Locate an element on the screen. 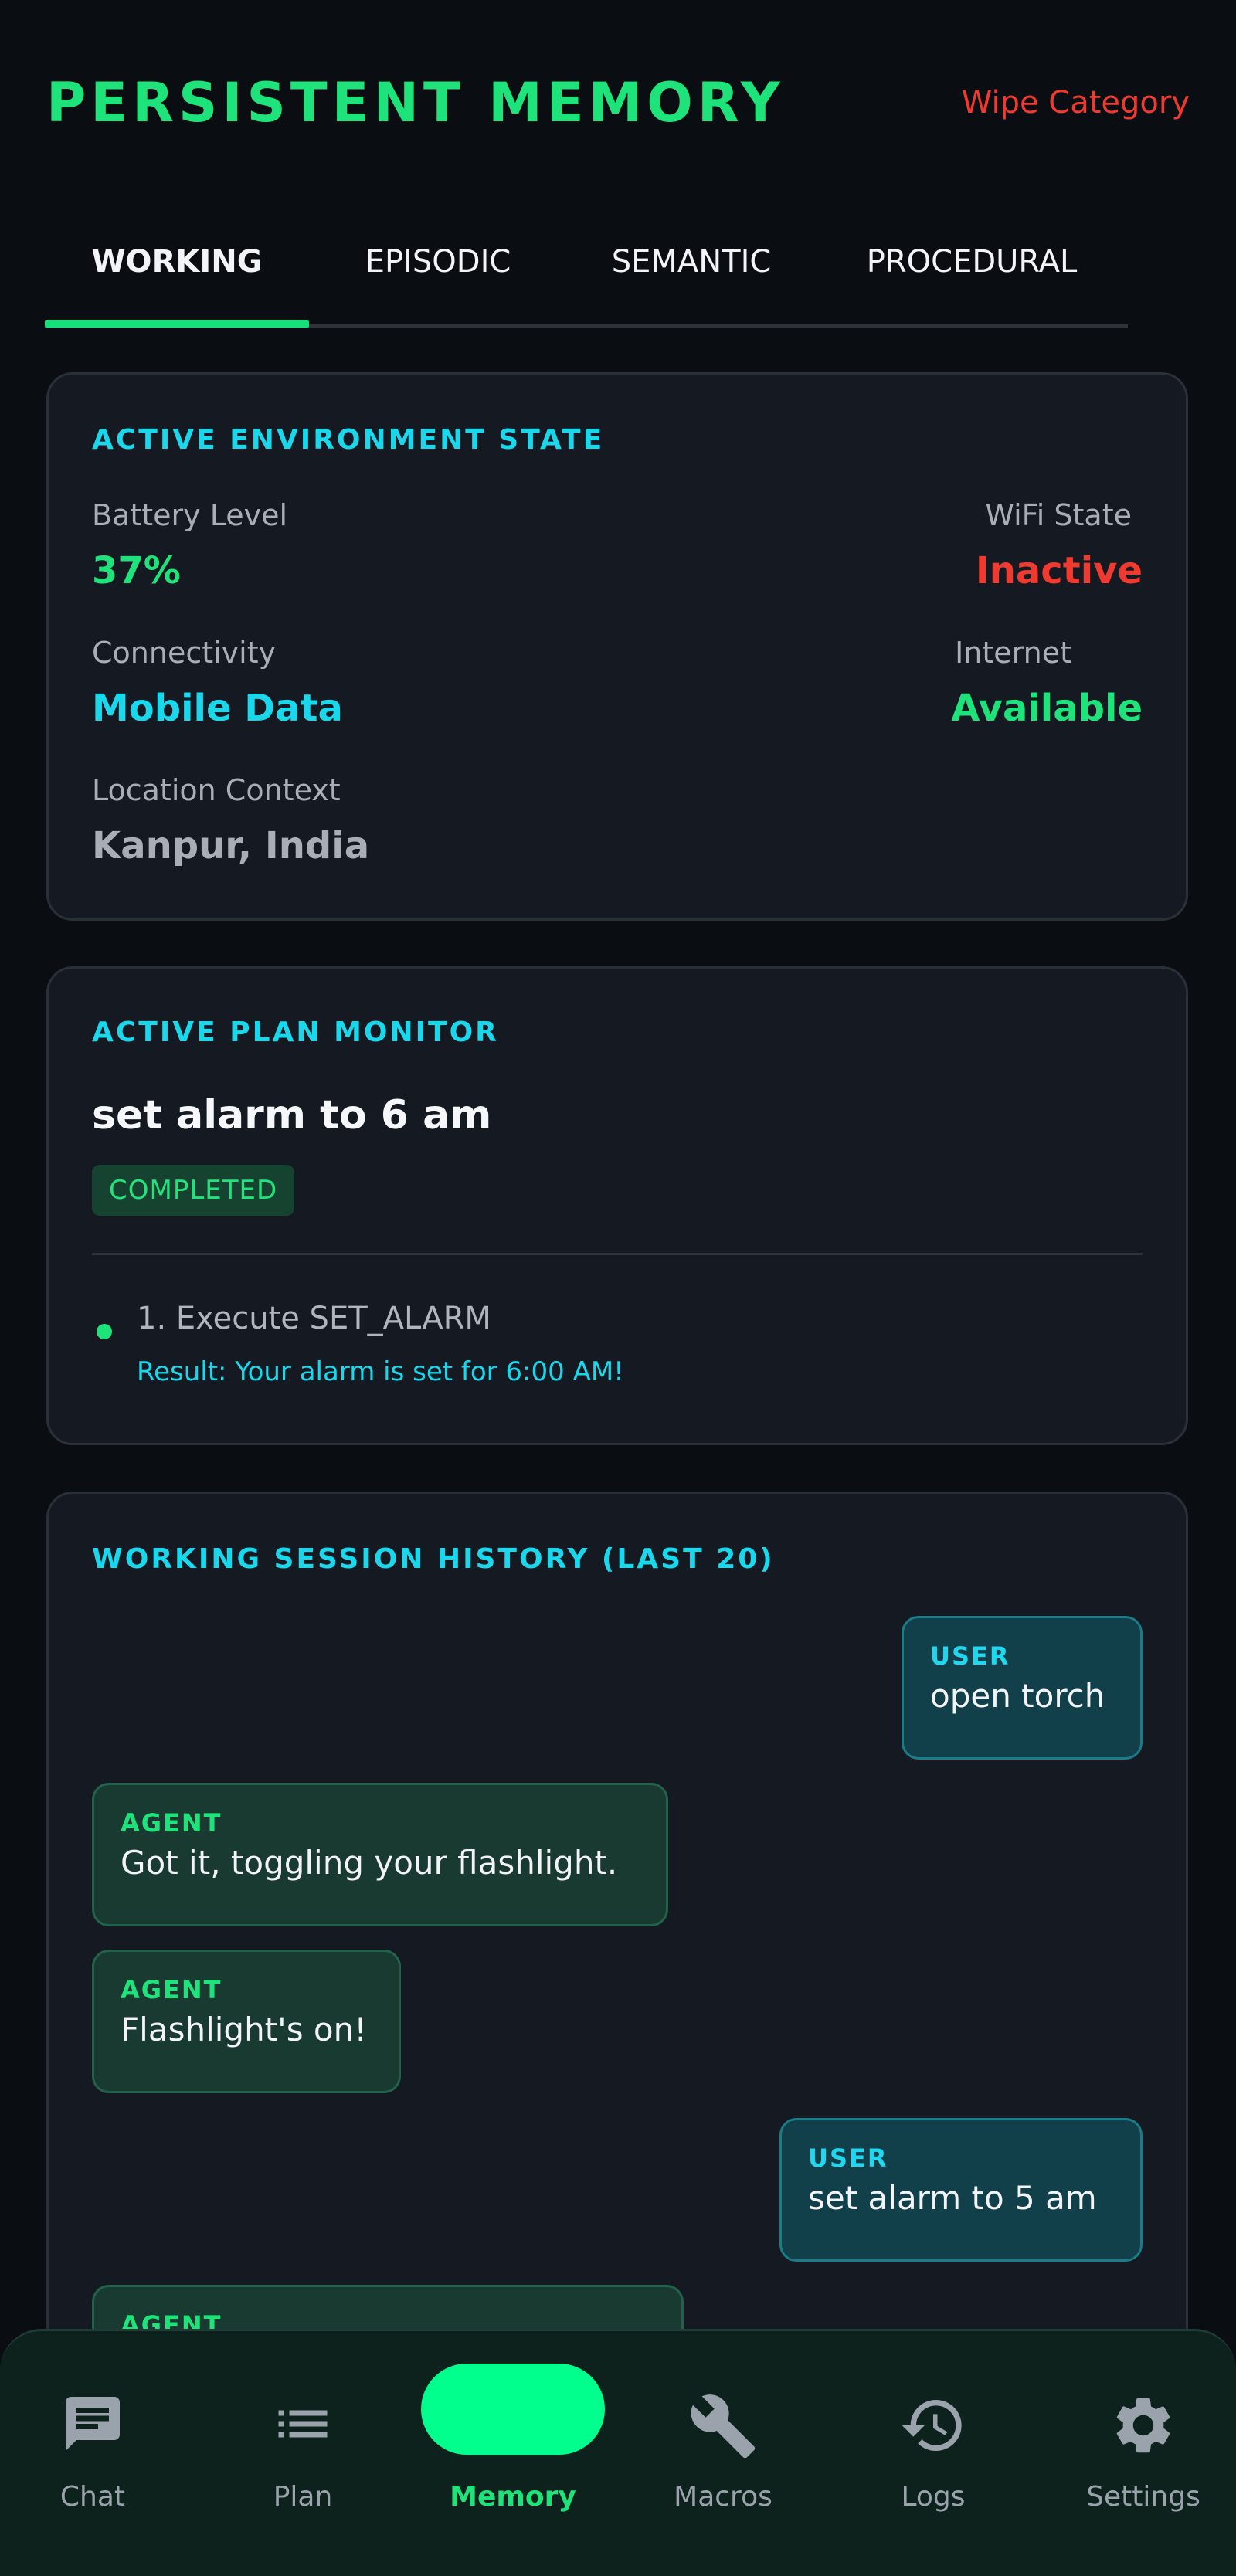  environment-card-title: ACTIVE ENVIRONMENT STATE is located at coordinates (348, 440).